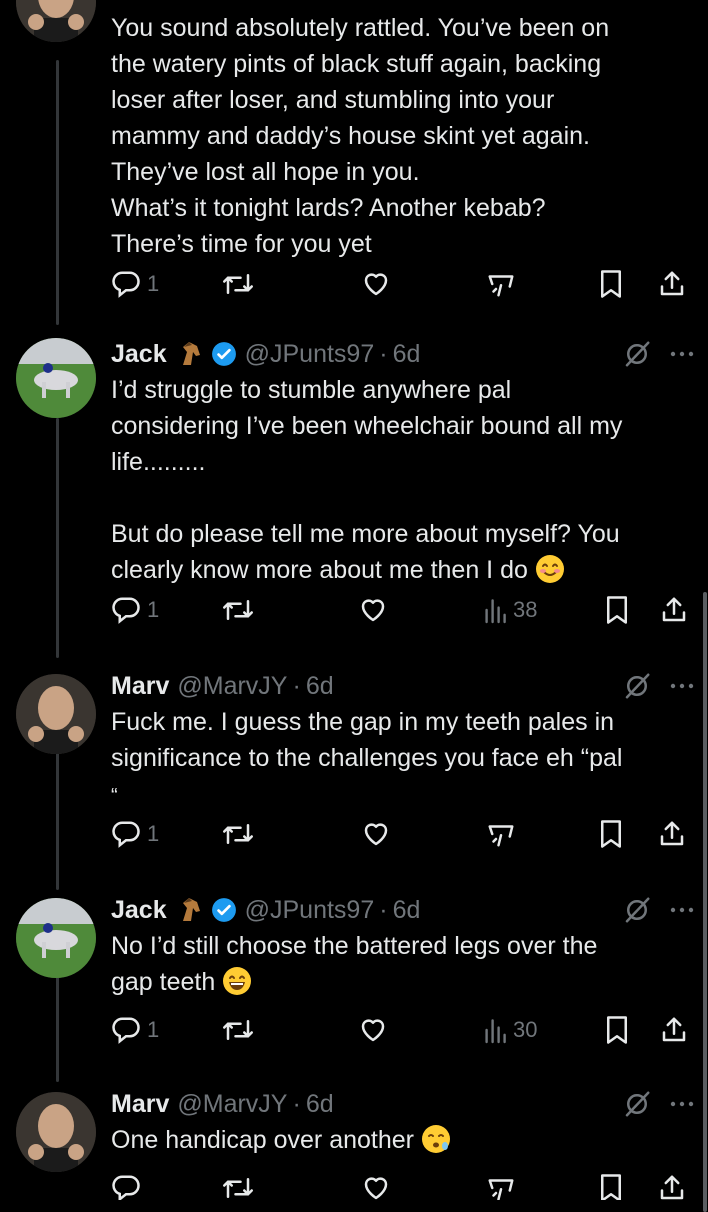 The height and width of the screenshot is (1212, 708). Describe the element at coordinates (153, 283) in the screenshot. I see `reply-count: 1` at that location.